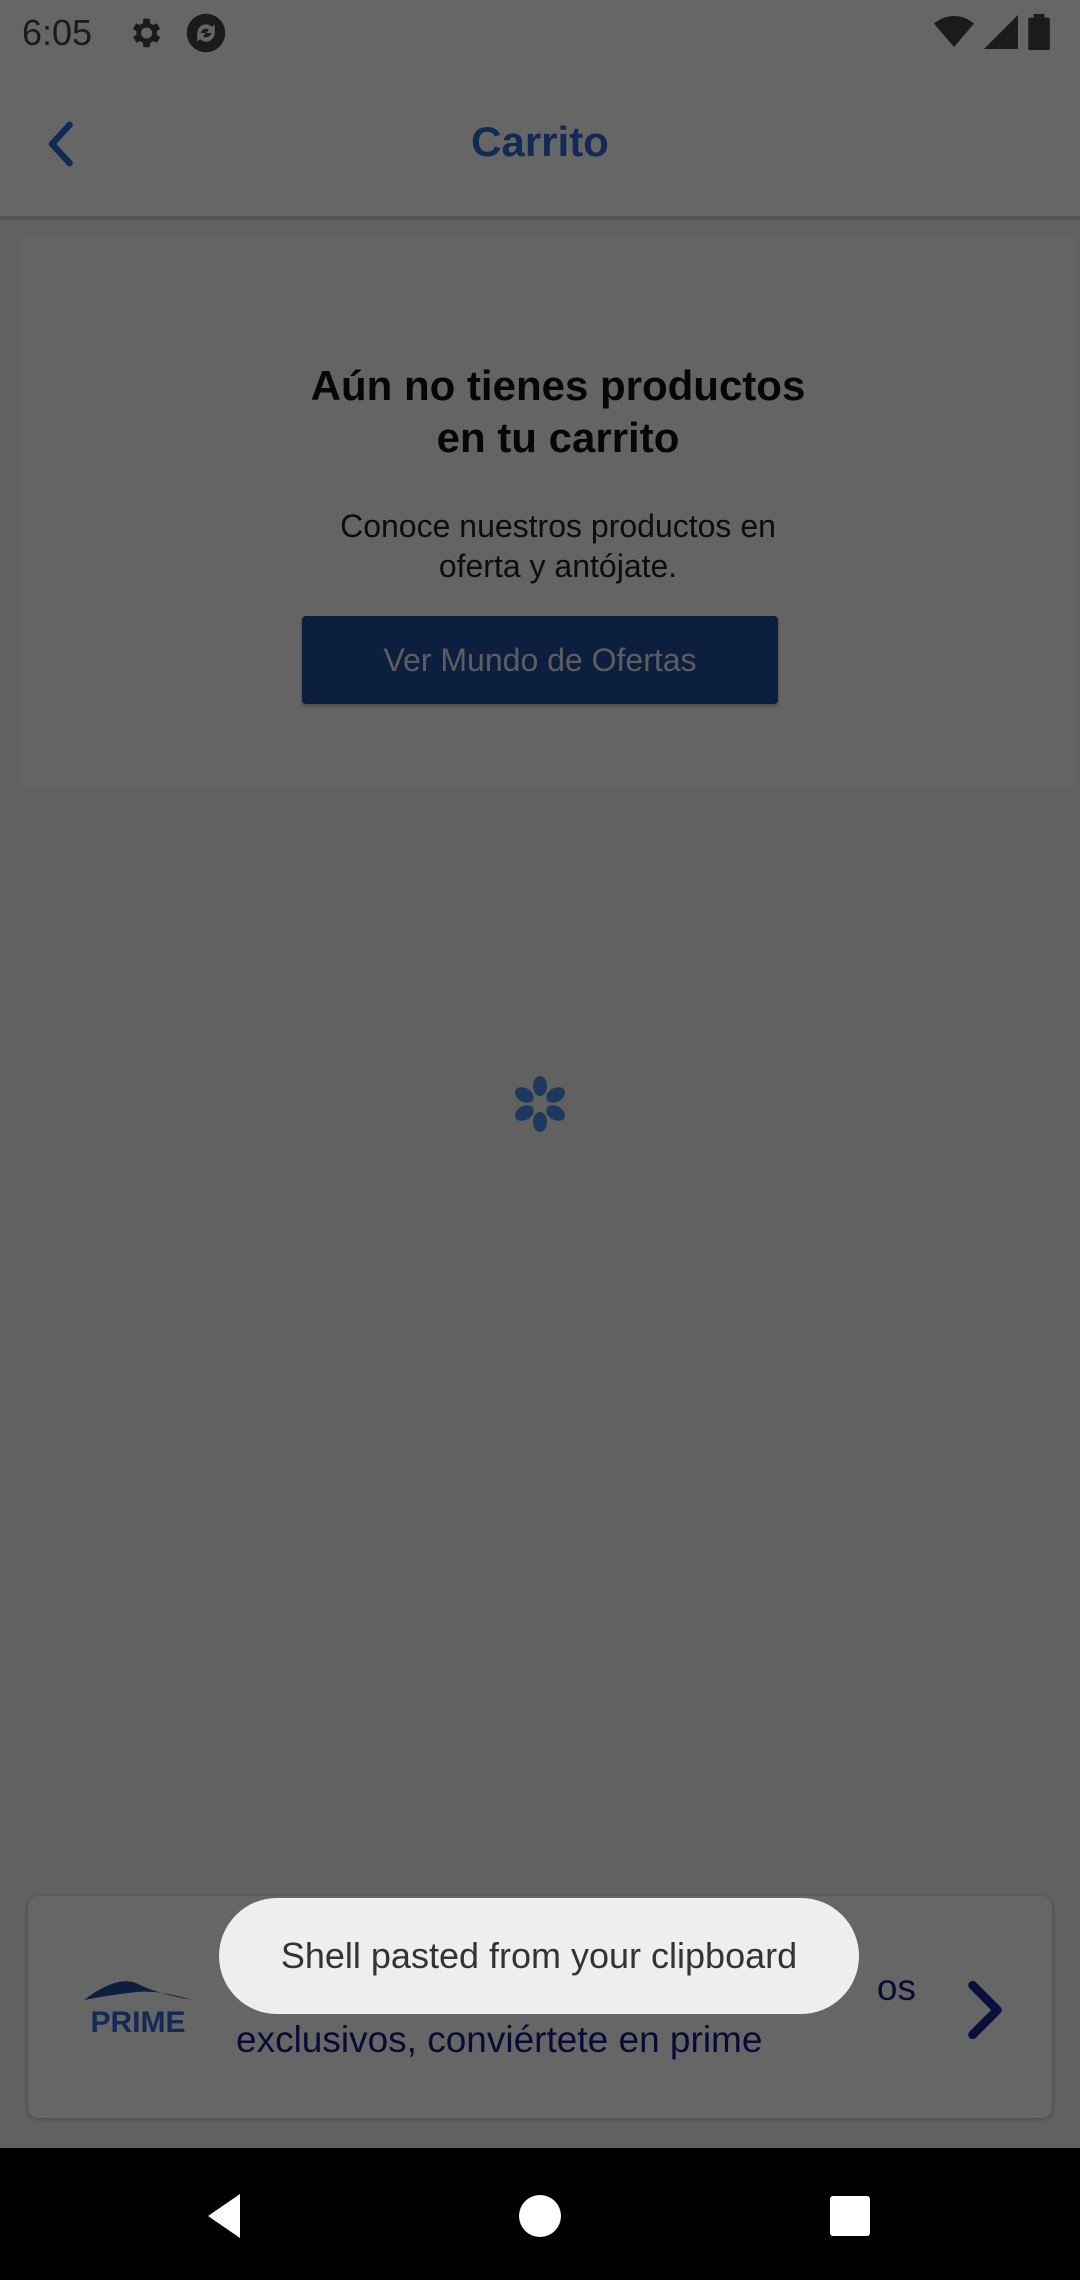 The width and height of the screenshot is (1080, 2280). I want to click on nav-recents-icon, so click(850, 2216).